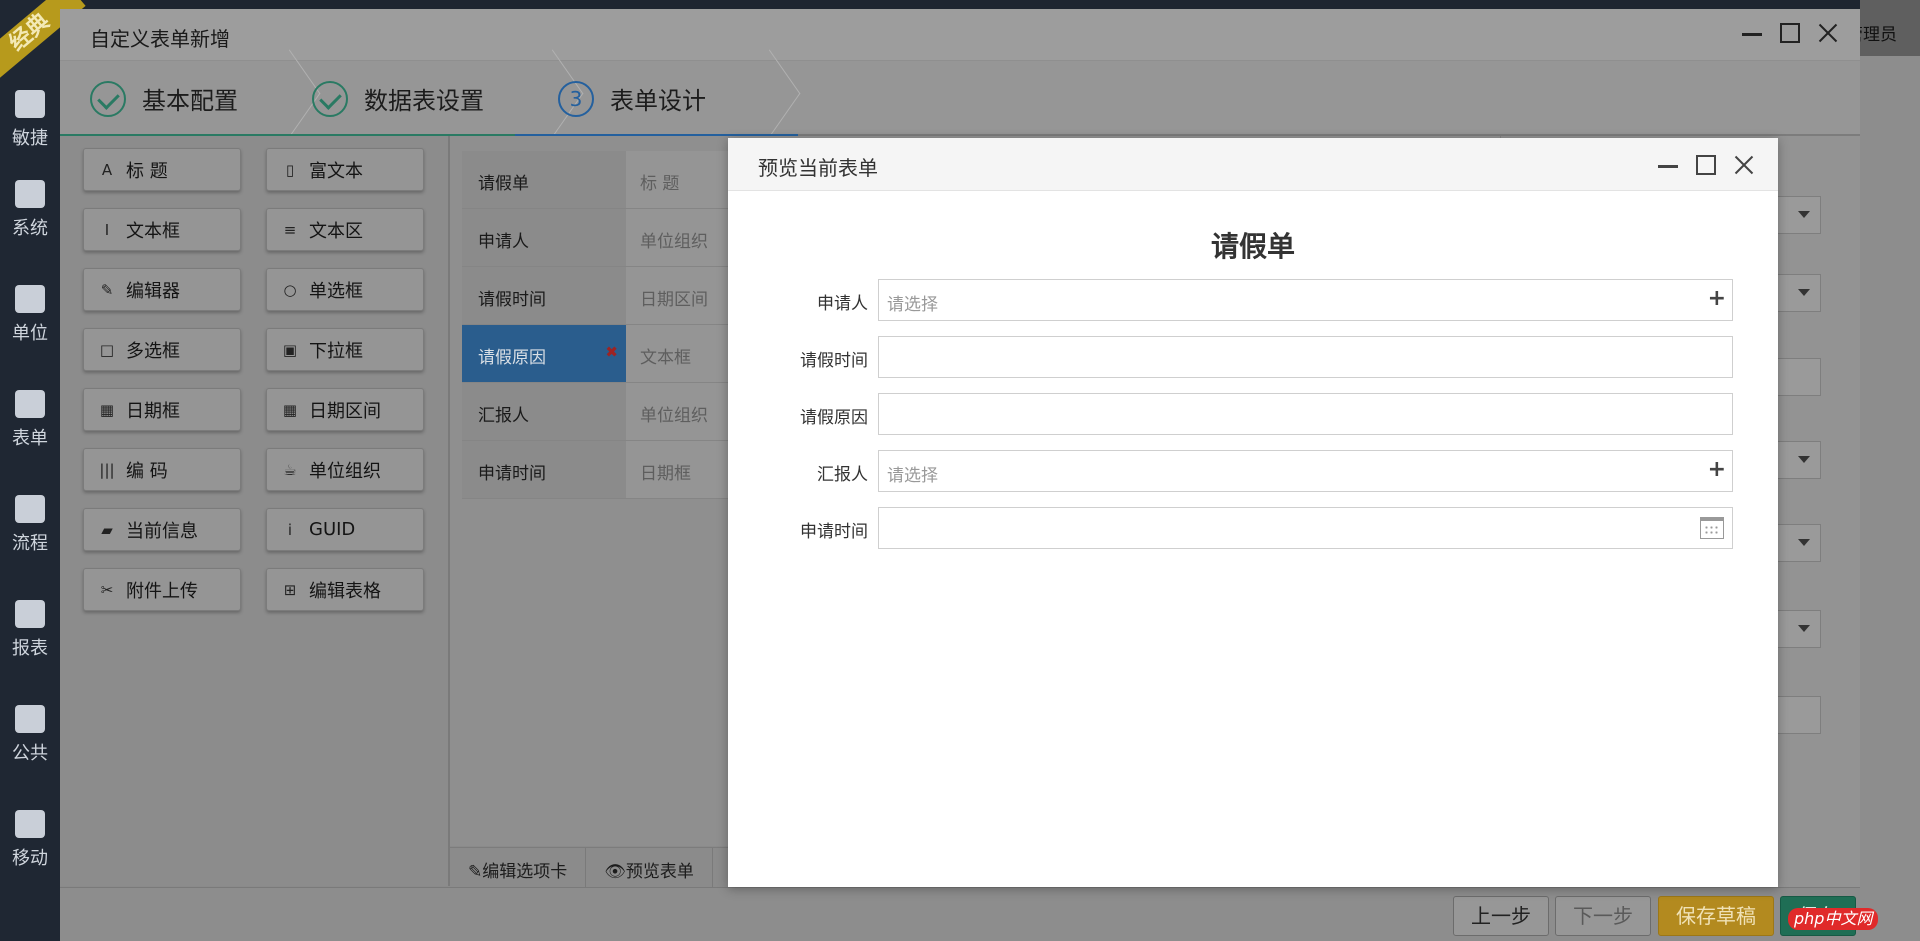 Image resolution: width=1920 pixels, height=941 pixels. I want to click on form-row-apply-time: 申请时间, so click(1253, 528).